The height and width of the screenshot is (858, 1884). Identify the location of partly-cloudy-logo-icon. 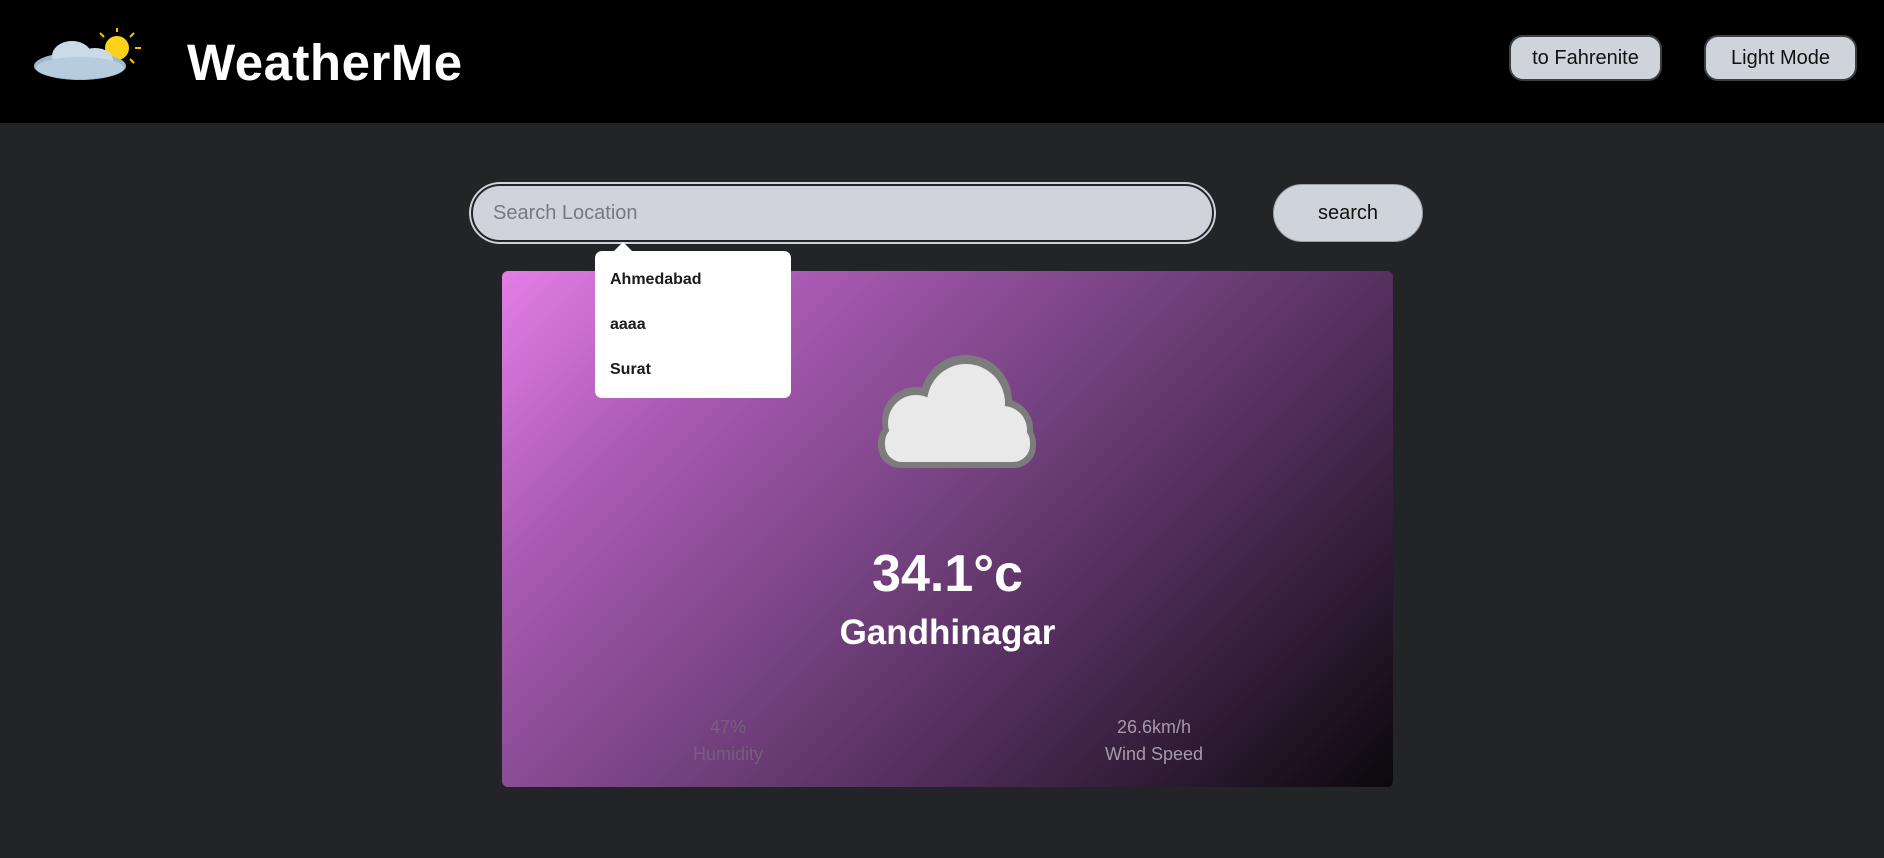
(87, 54).